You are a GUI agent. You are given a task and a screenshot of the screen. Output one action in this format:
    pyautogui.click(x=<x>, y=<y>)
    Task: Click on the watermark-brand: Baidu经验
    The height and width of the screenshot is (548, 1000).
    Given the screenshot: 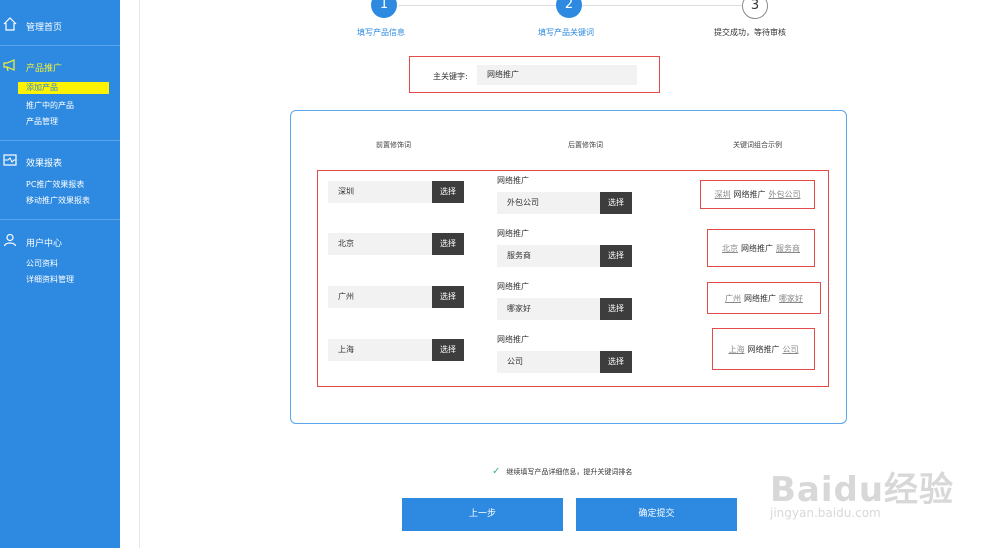 What is the action you would take?
    pyautogui.click(x=862, y=490)
    